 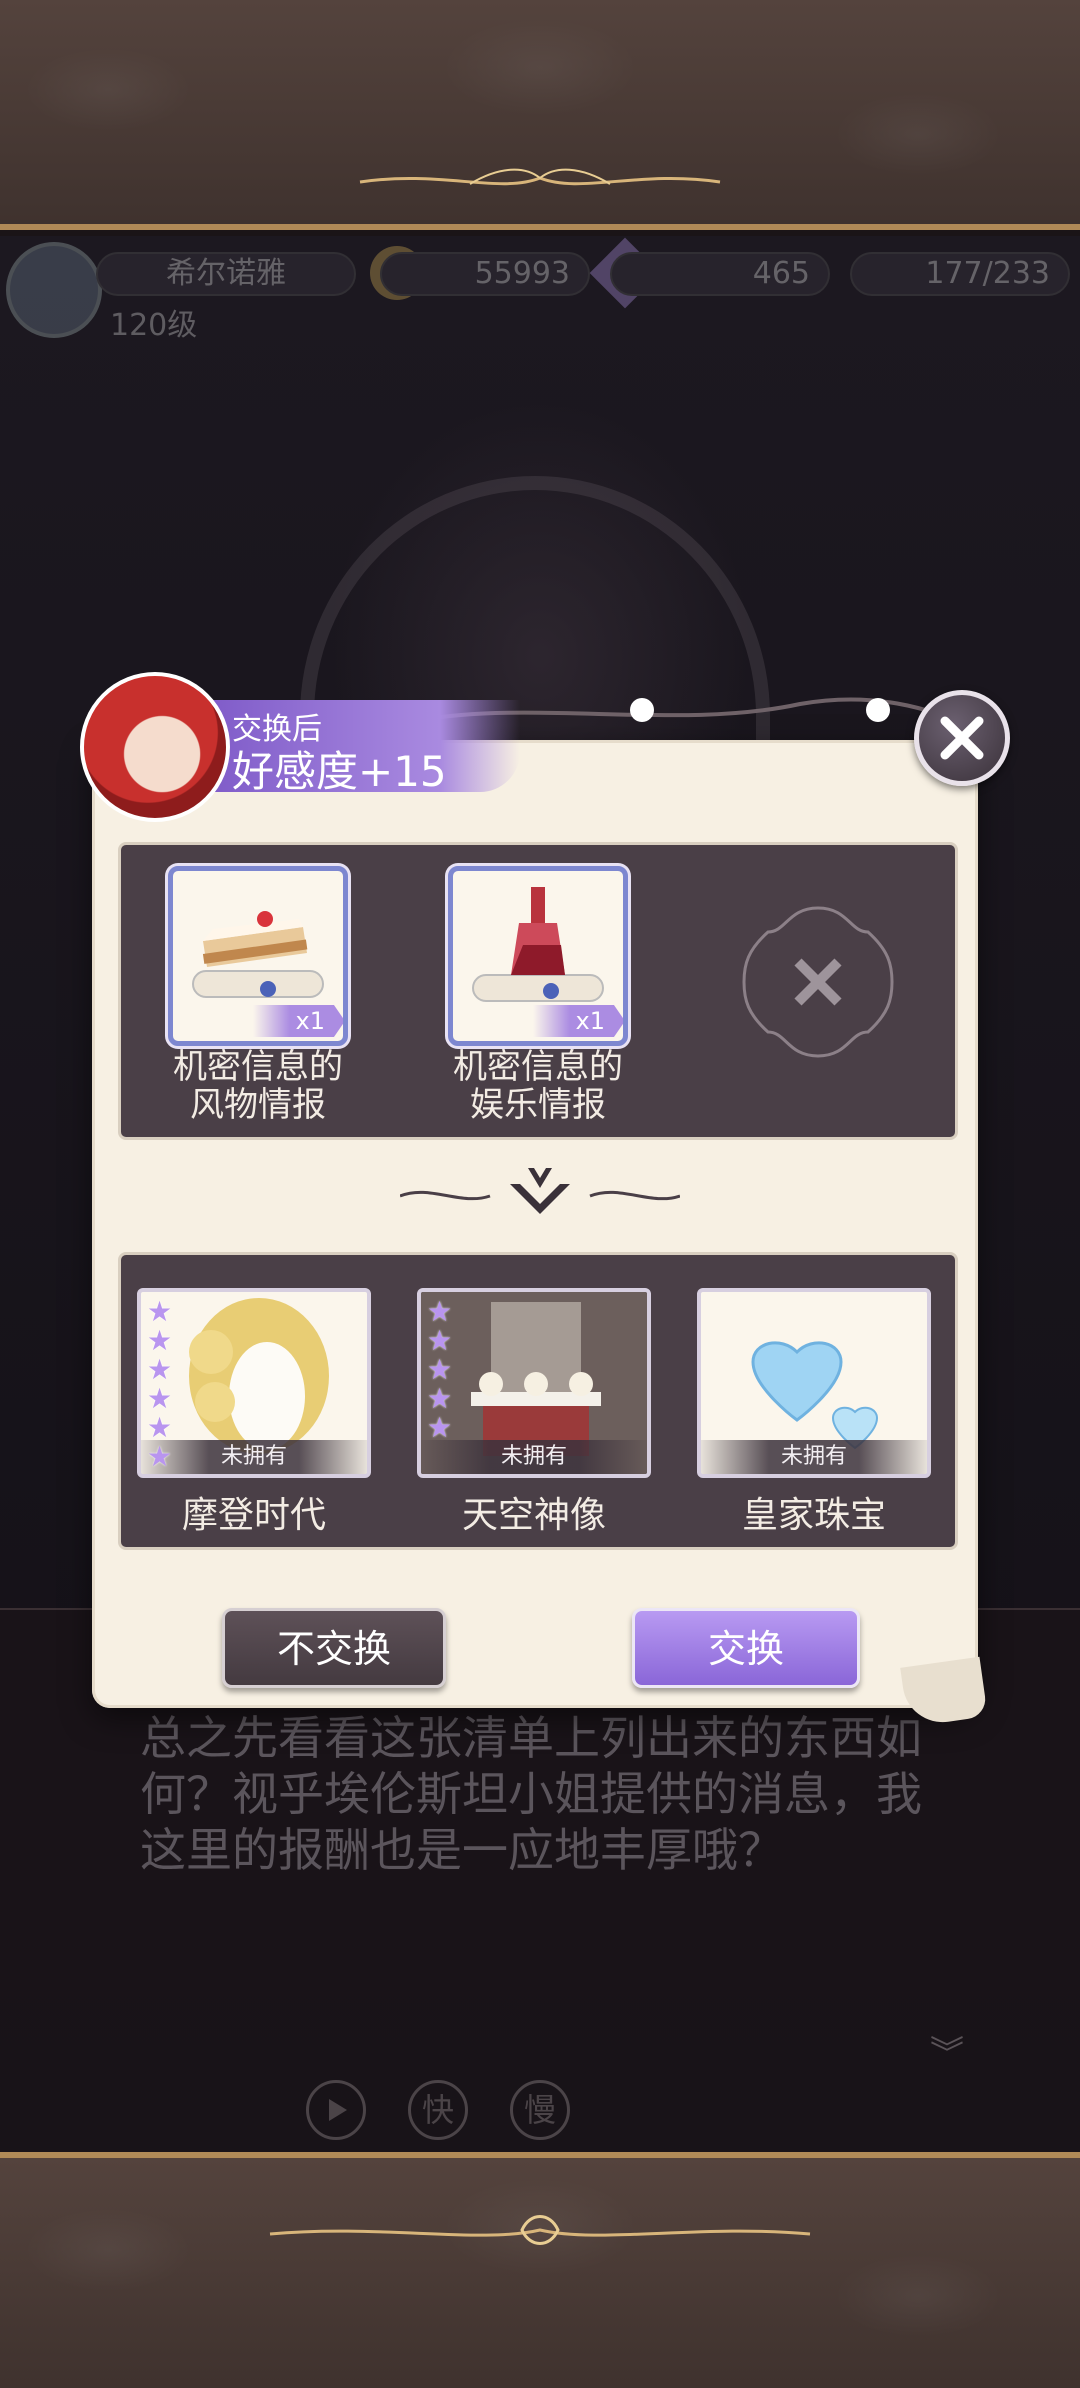 I want to click on play-icon, so click(x=338, y=2110).